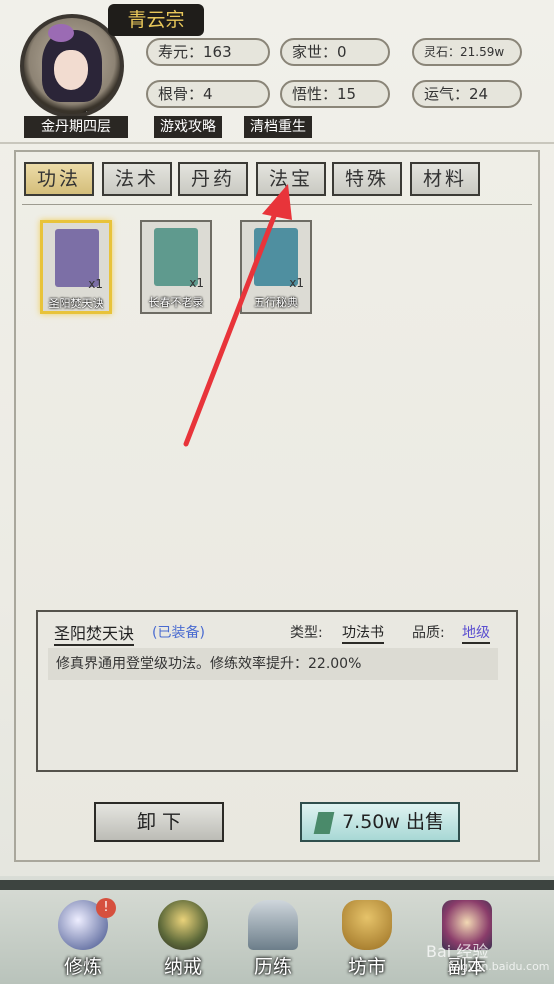 The height and width of the screenshot is (984, 554). What do you see at coordinates (467, 52) in the screenshot?
I see `stat-spirit-stones: 灵石：21.59w` at bounding box center [467, 52].